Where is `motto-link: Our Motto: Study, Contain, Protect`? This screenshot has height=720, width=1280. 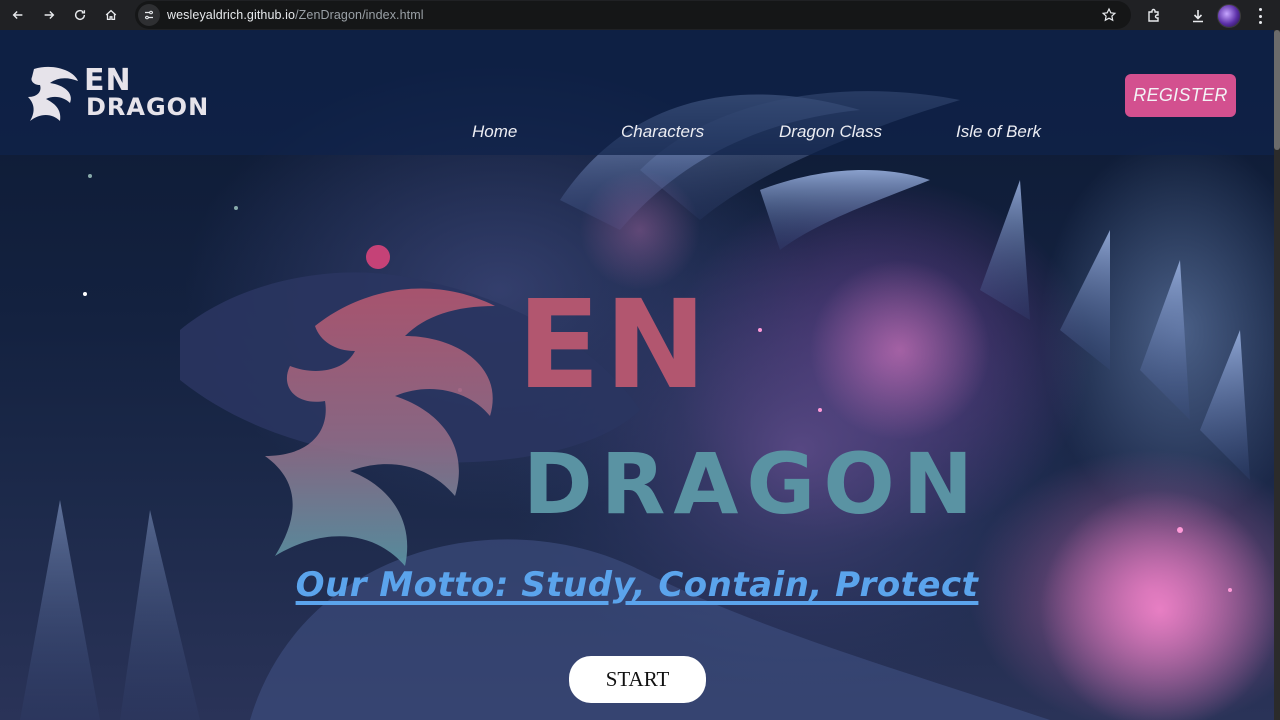 motto-link: Our Motto: Study, Contain, Protect is located at coordinates (637, 585).